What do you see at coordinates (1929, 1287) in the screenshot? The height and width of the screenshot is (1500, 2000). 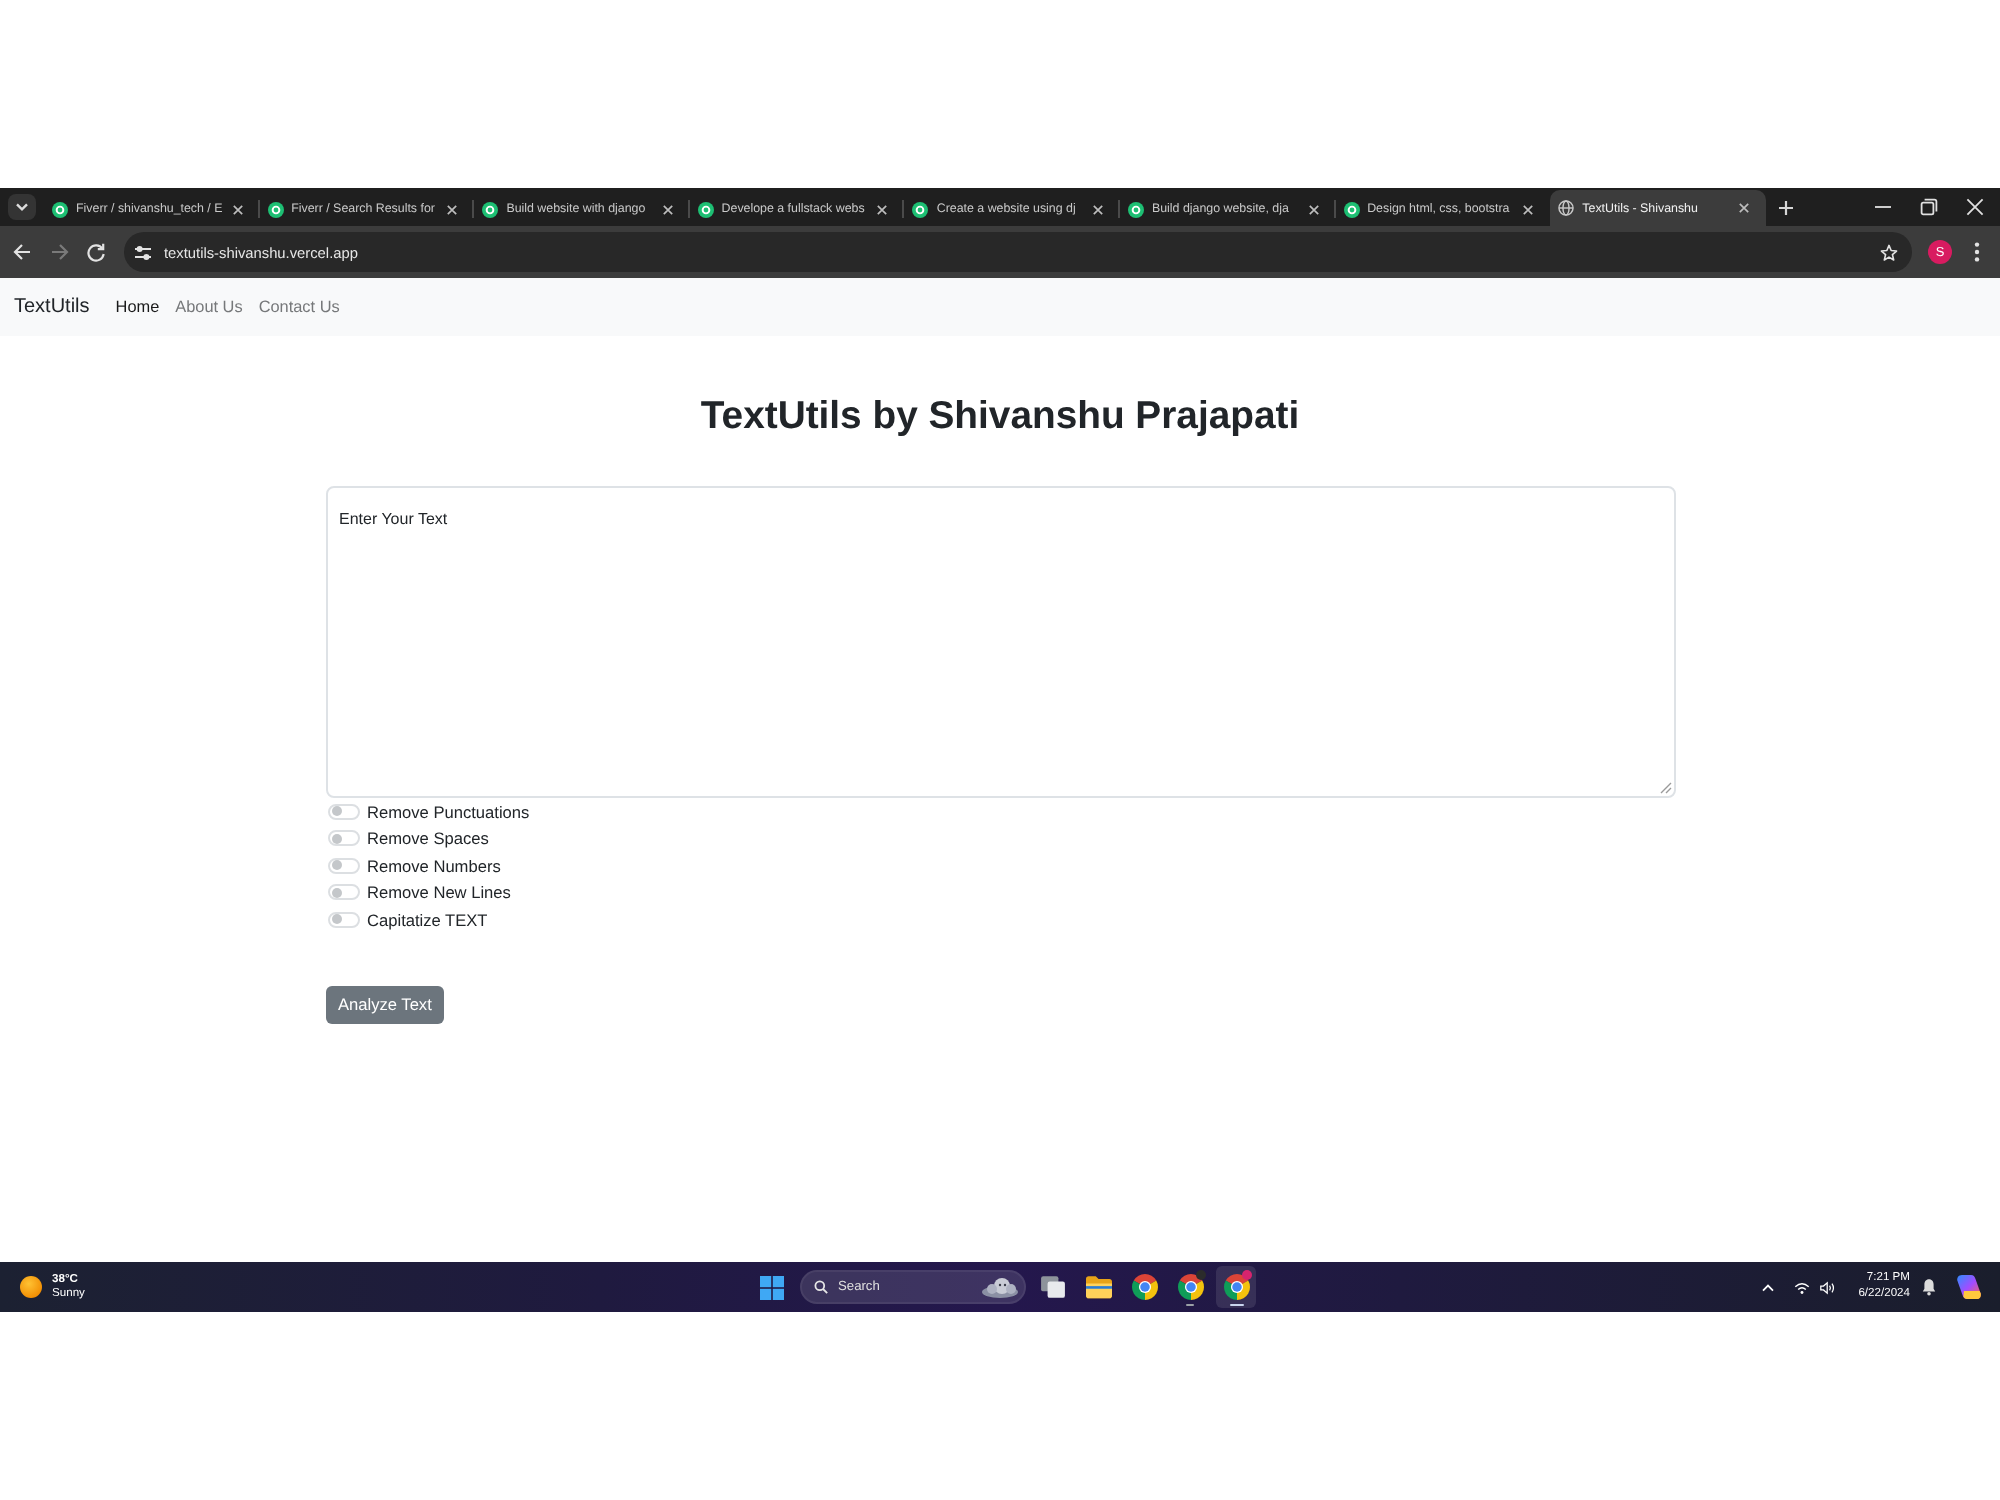 I see `bell-icon` at bounding box center [1929, 1287].